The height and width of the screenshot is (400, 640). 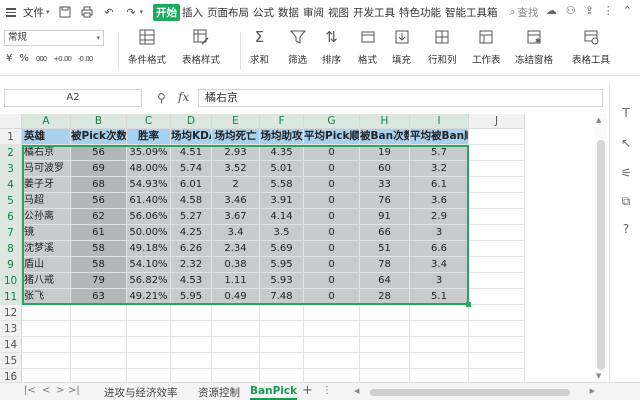 I want to click on cell-e11: 0.49, so click(x=236, y=297).